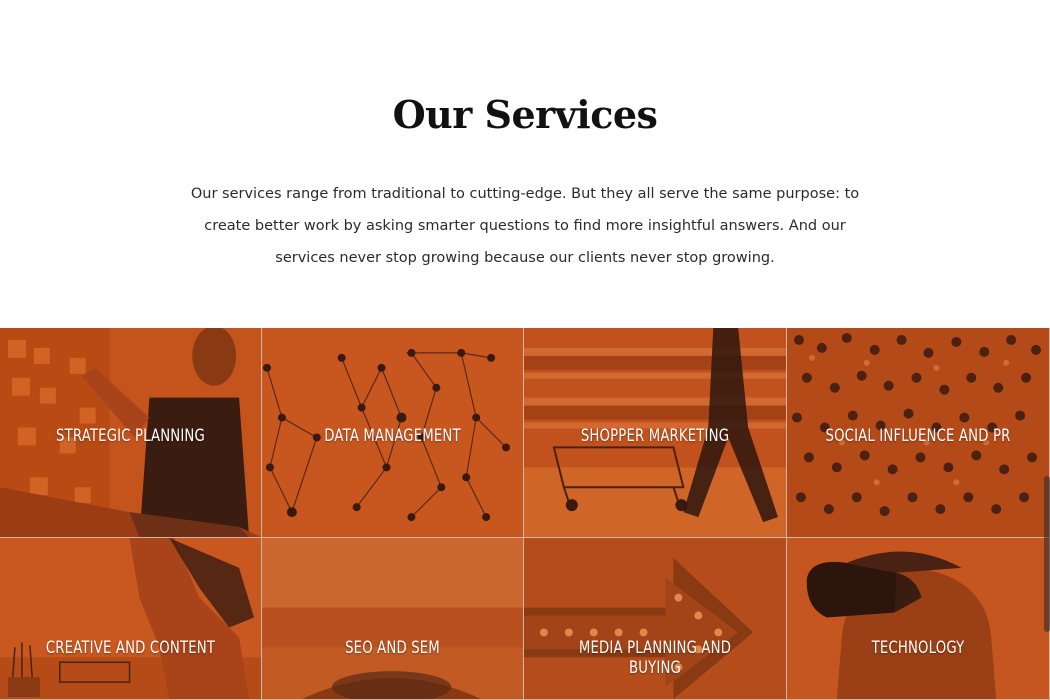 This screenshot has height=700, width=1050. I want to click on technology-image, so click(918, 618).